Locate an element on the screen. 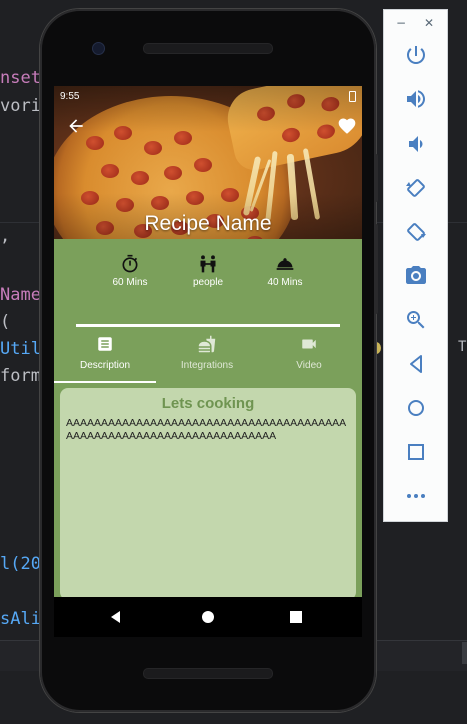 This screenshot has width=467, height=724. code-line-8: l(20 is located at coordinates (20, 564).